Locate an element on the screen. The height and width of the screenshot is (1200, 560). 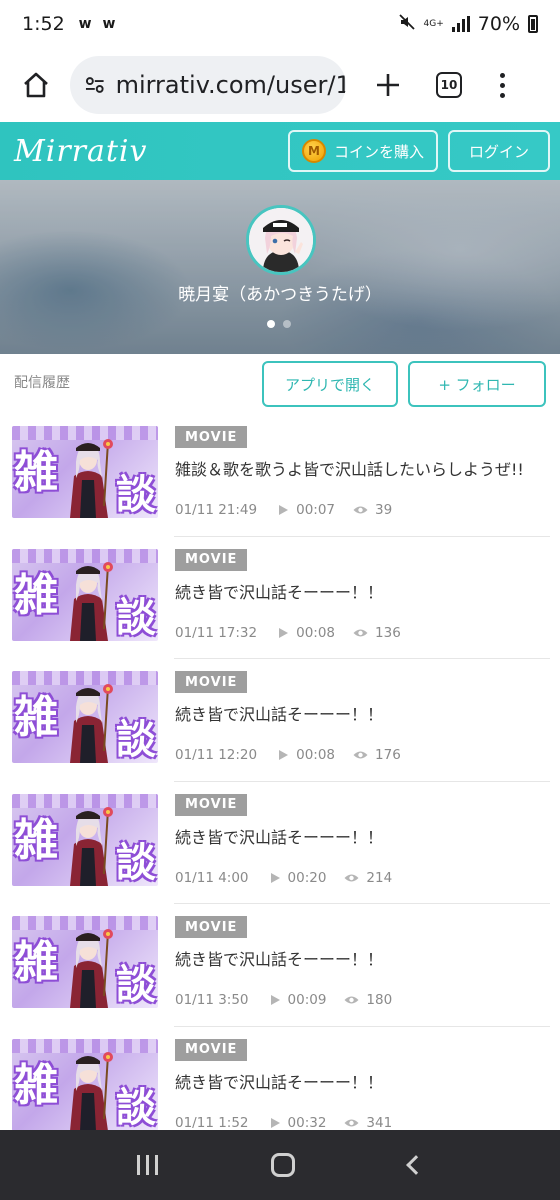
view-count: 214 is located at coordinates (379, 877).